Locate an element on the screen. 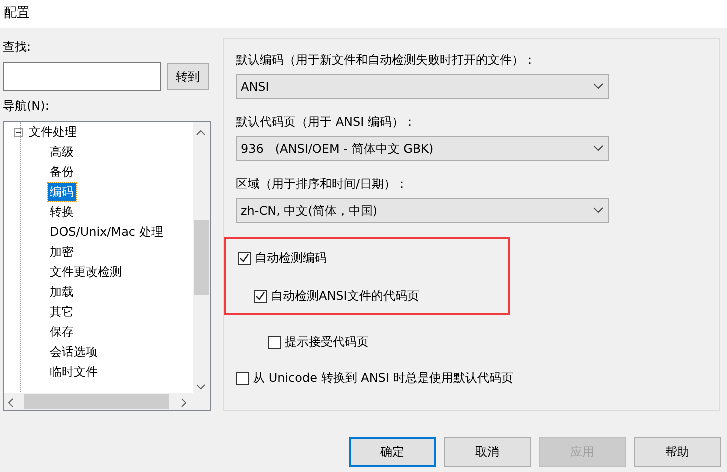 The image size is (727, 472). dialog-button: 确定 is located at coordinates (392, 452).